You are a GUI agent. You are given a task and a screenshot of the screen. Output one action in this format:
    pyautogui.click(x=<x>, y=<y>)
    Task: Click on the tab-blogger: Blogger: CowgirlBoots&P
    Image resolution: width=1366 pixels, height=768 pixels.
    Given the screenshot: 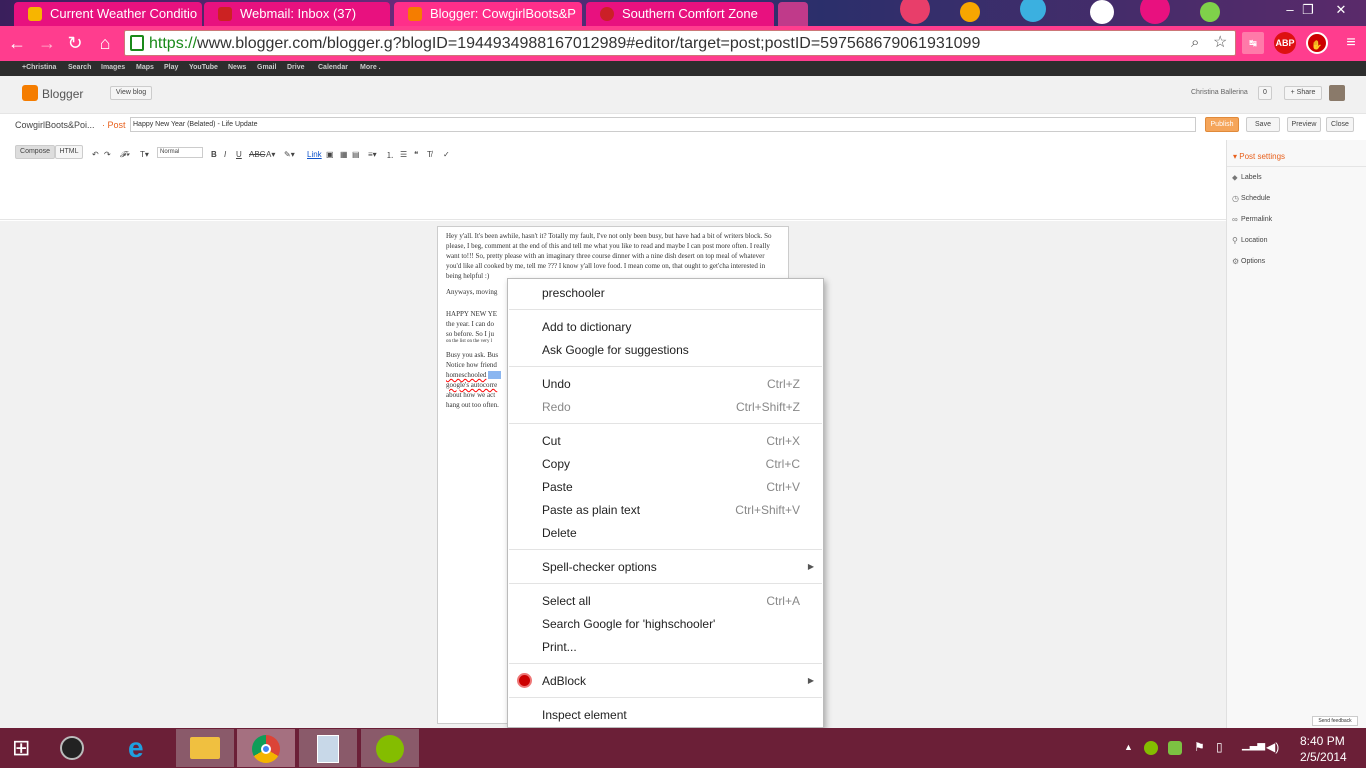 What is the action you would take?
    pyautogui.click(x=488, y=14)
    